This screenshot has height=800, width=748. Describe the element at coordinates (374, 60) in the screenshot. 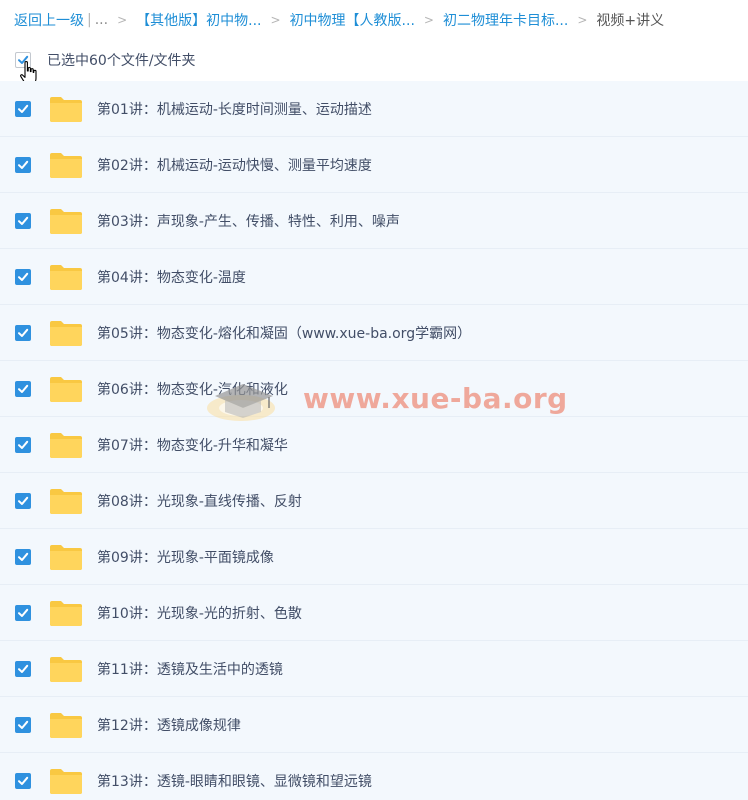

I see `select-all-bar: 已选中60个文件/文件夹` at that location.